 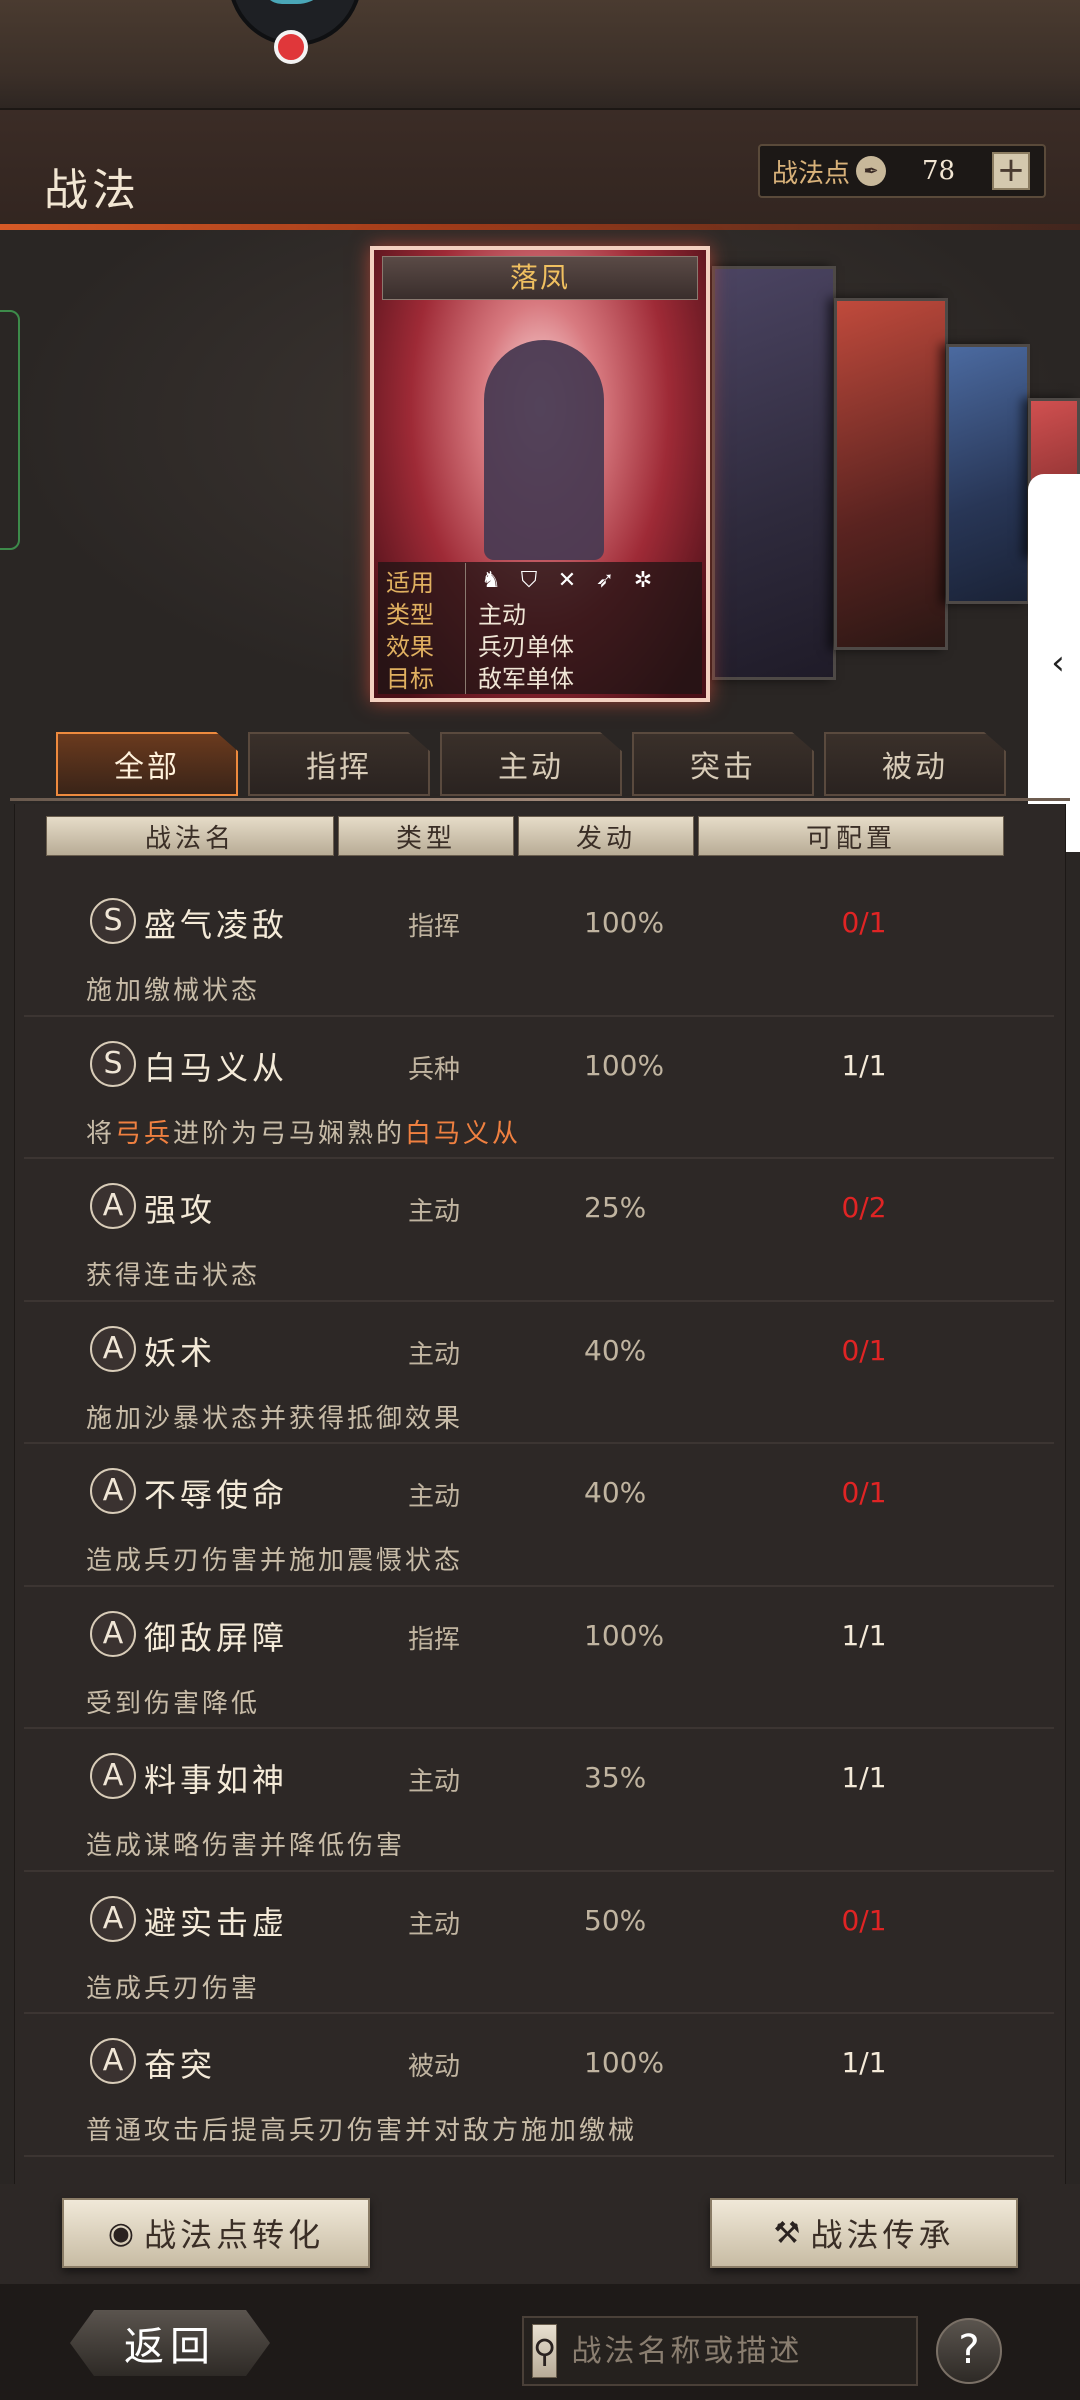 I want to click on avatar-art, so click(x=297, y=2).